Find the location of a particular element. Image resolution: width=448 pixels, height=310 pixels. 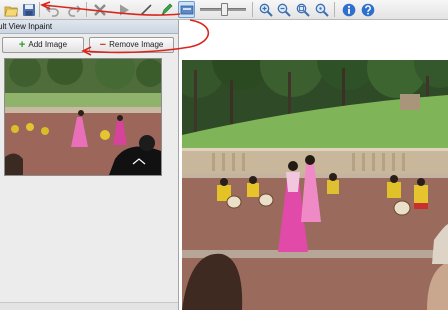

pen-icon is located at coordinates (166, 9).